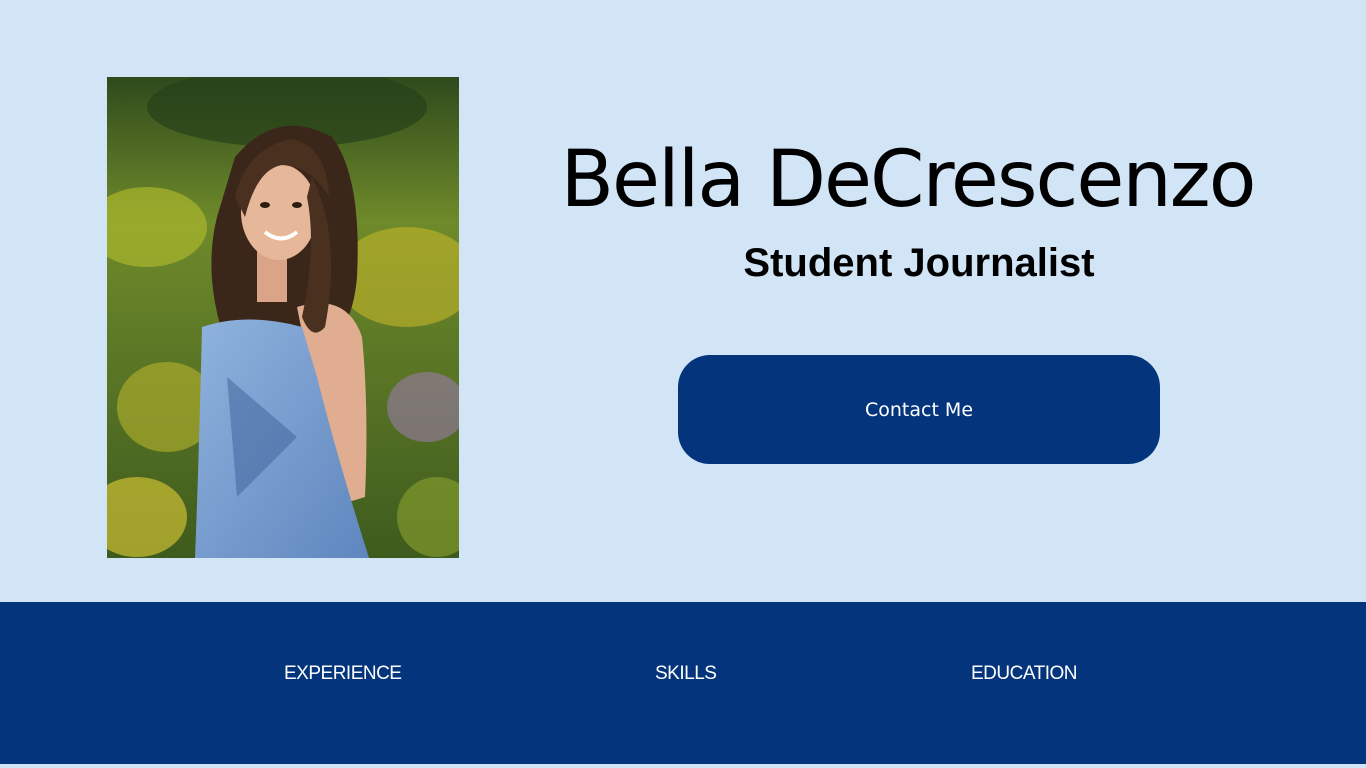  I want to click on nav-item-skills: SKILLS, so click(686, 674).